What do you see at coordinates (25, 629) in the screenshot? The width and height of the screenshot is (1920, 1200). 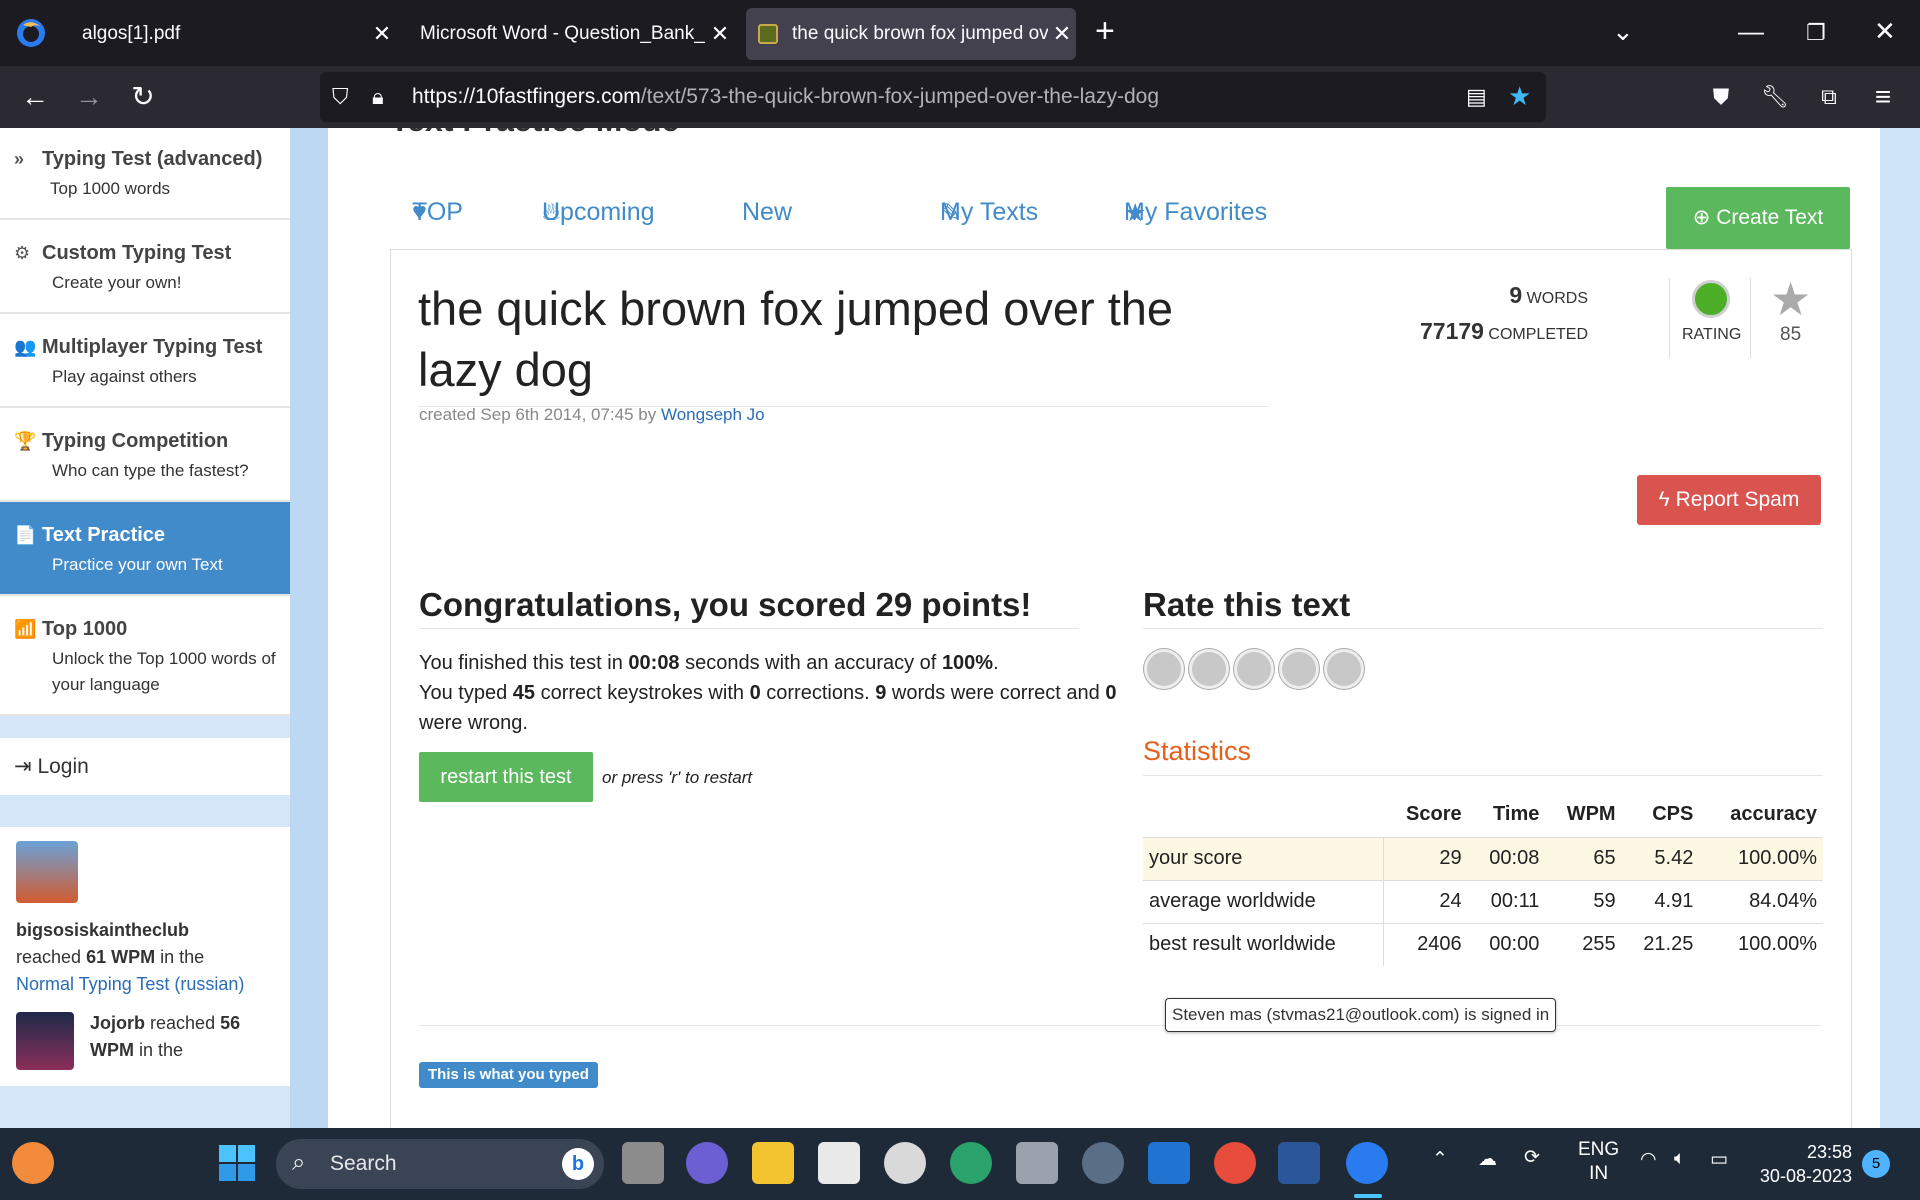 I see `signal-icon: 📶` at bounding box center [25, 629].